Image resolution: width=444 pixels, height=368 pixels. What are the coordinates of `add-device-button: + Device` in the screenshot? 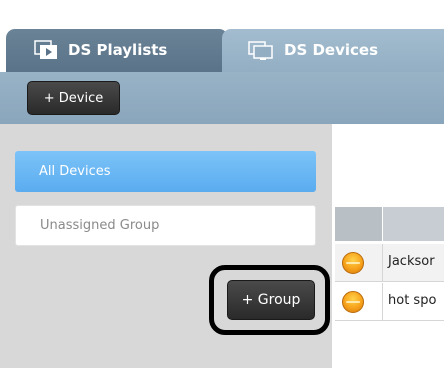 It's located at (73, 98).